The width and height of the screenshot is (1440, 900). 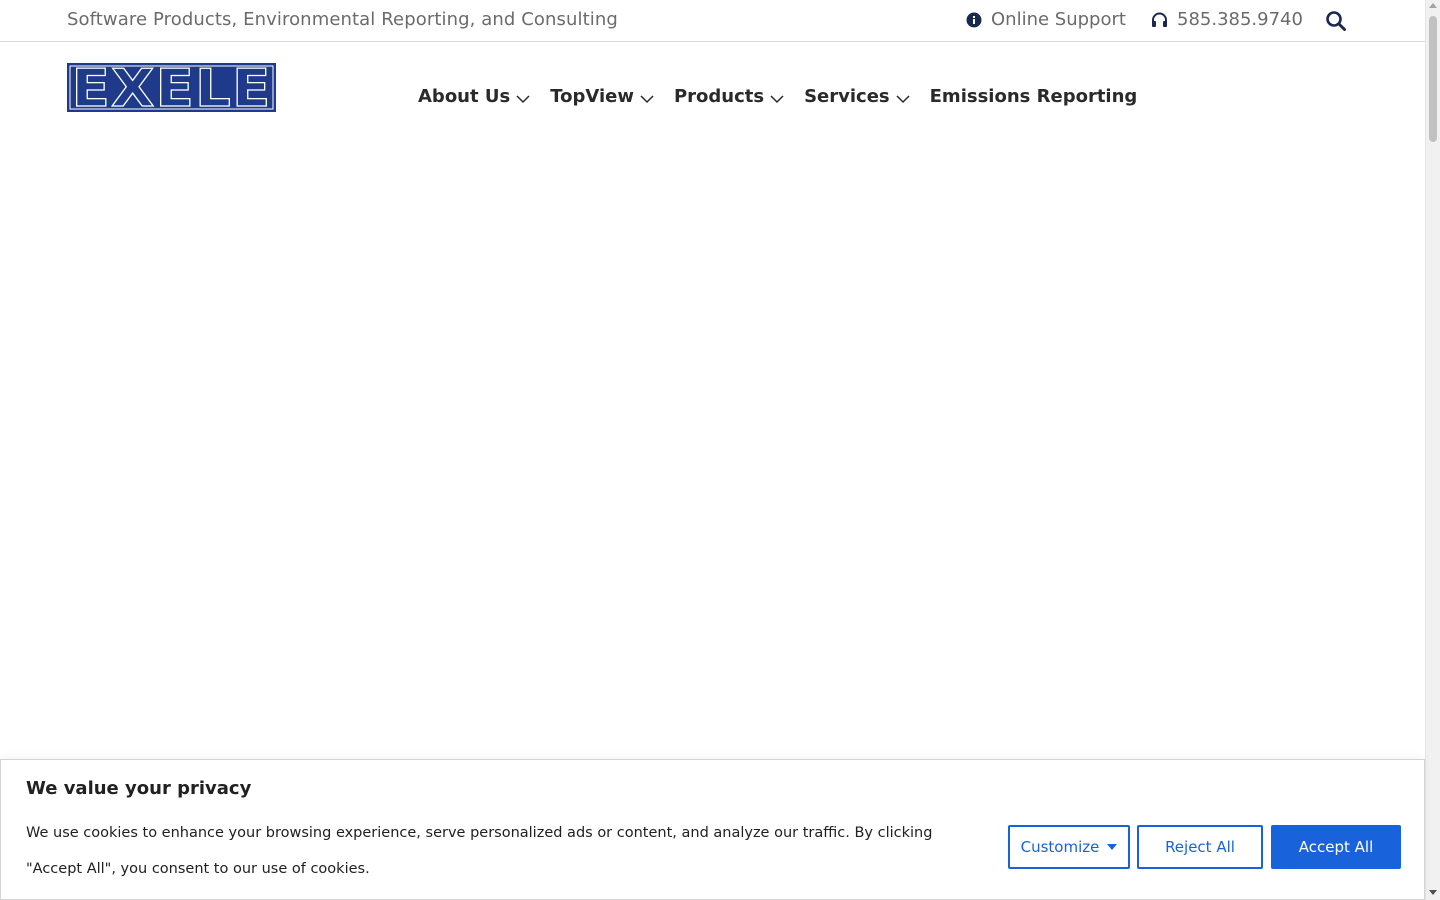 What do you see at coordinates (1336, 847) in the screenshot?
I see `accept-all-button: Accept All` at bounding box center [1336, 847].